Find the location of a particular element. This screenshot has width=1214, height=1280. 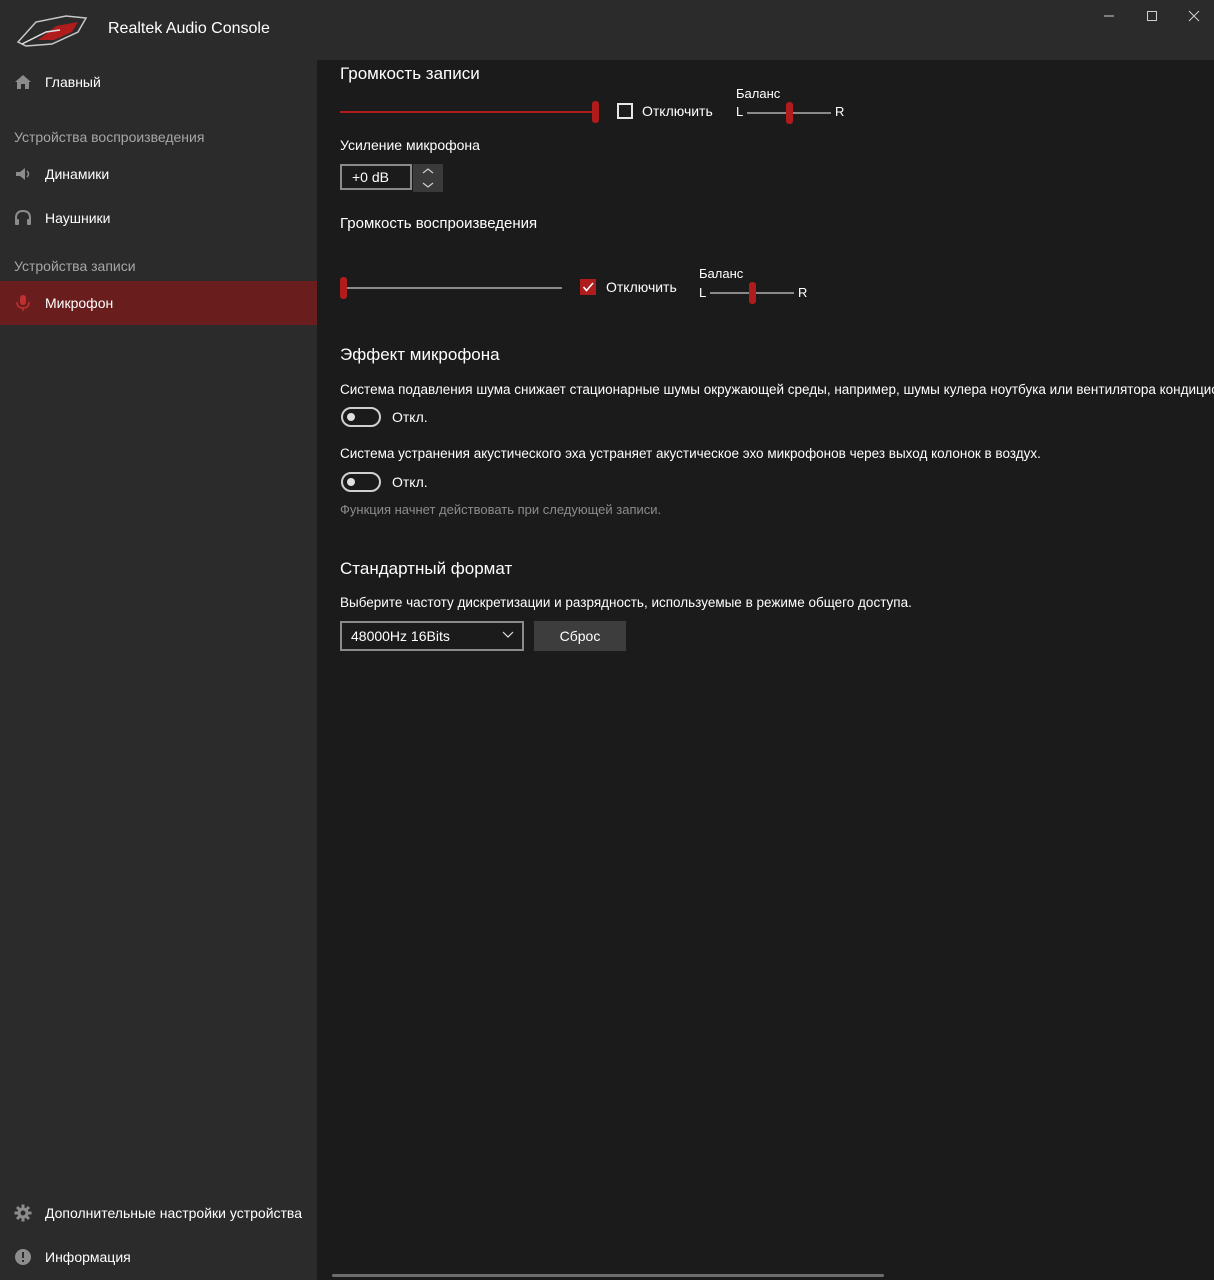

playback-volume-title: Громкость воспроизведения is located at coordinates (439, 223).